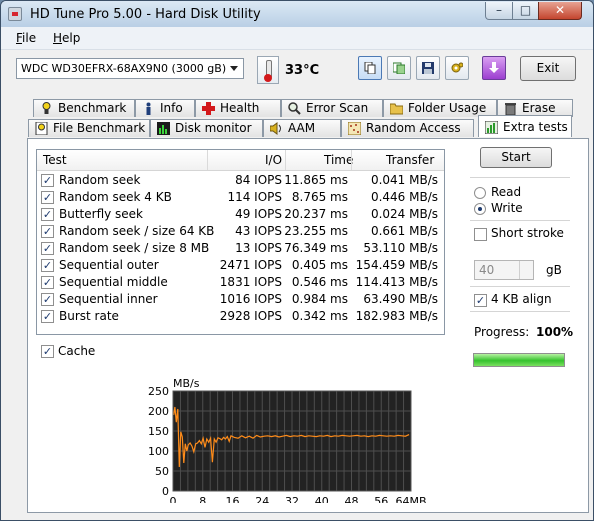 Image resolution: width=594 pixels, height=521 pixels. Describe the element at coordinates (407, 128) in the screenshot. I see `tab-random-access: Random Access` at that location.